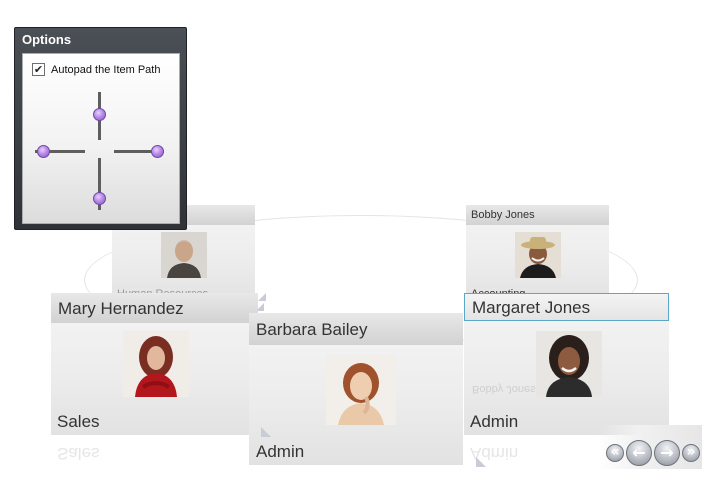  I want to click on card-department: Sales, so click(78, 421).